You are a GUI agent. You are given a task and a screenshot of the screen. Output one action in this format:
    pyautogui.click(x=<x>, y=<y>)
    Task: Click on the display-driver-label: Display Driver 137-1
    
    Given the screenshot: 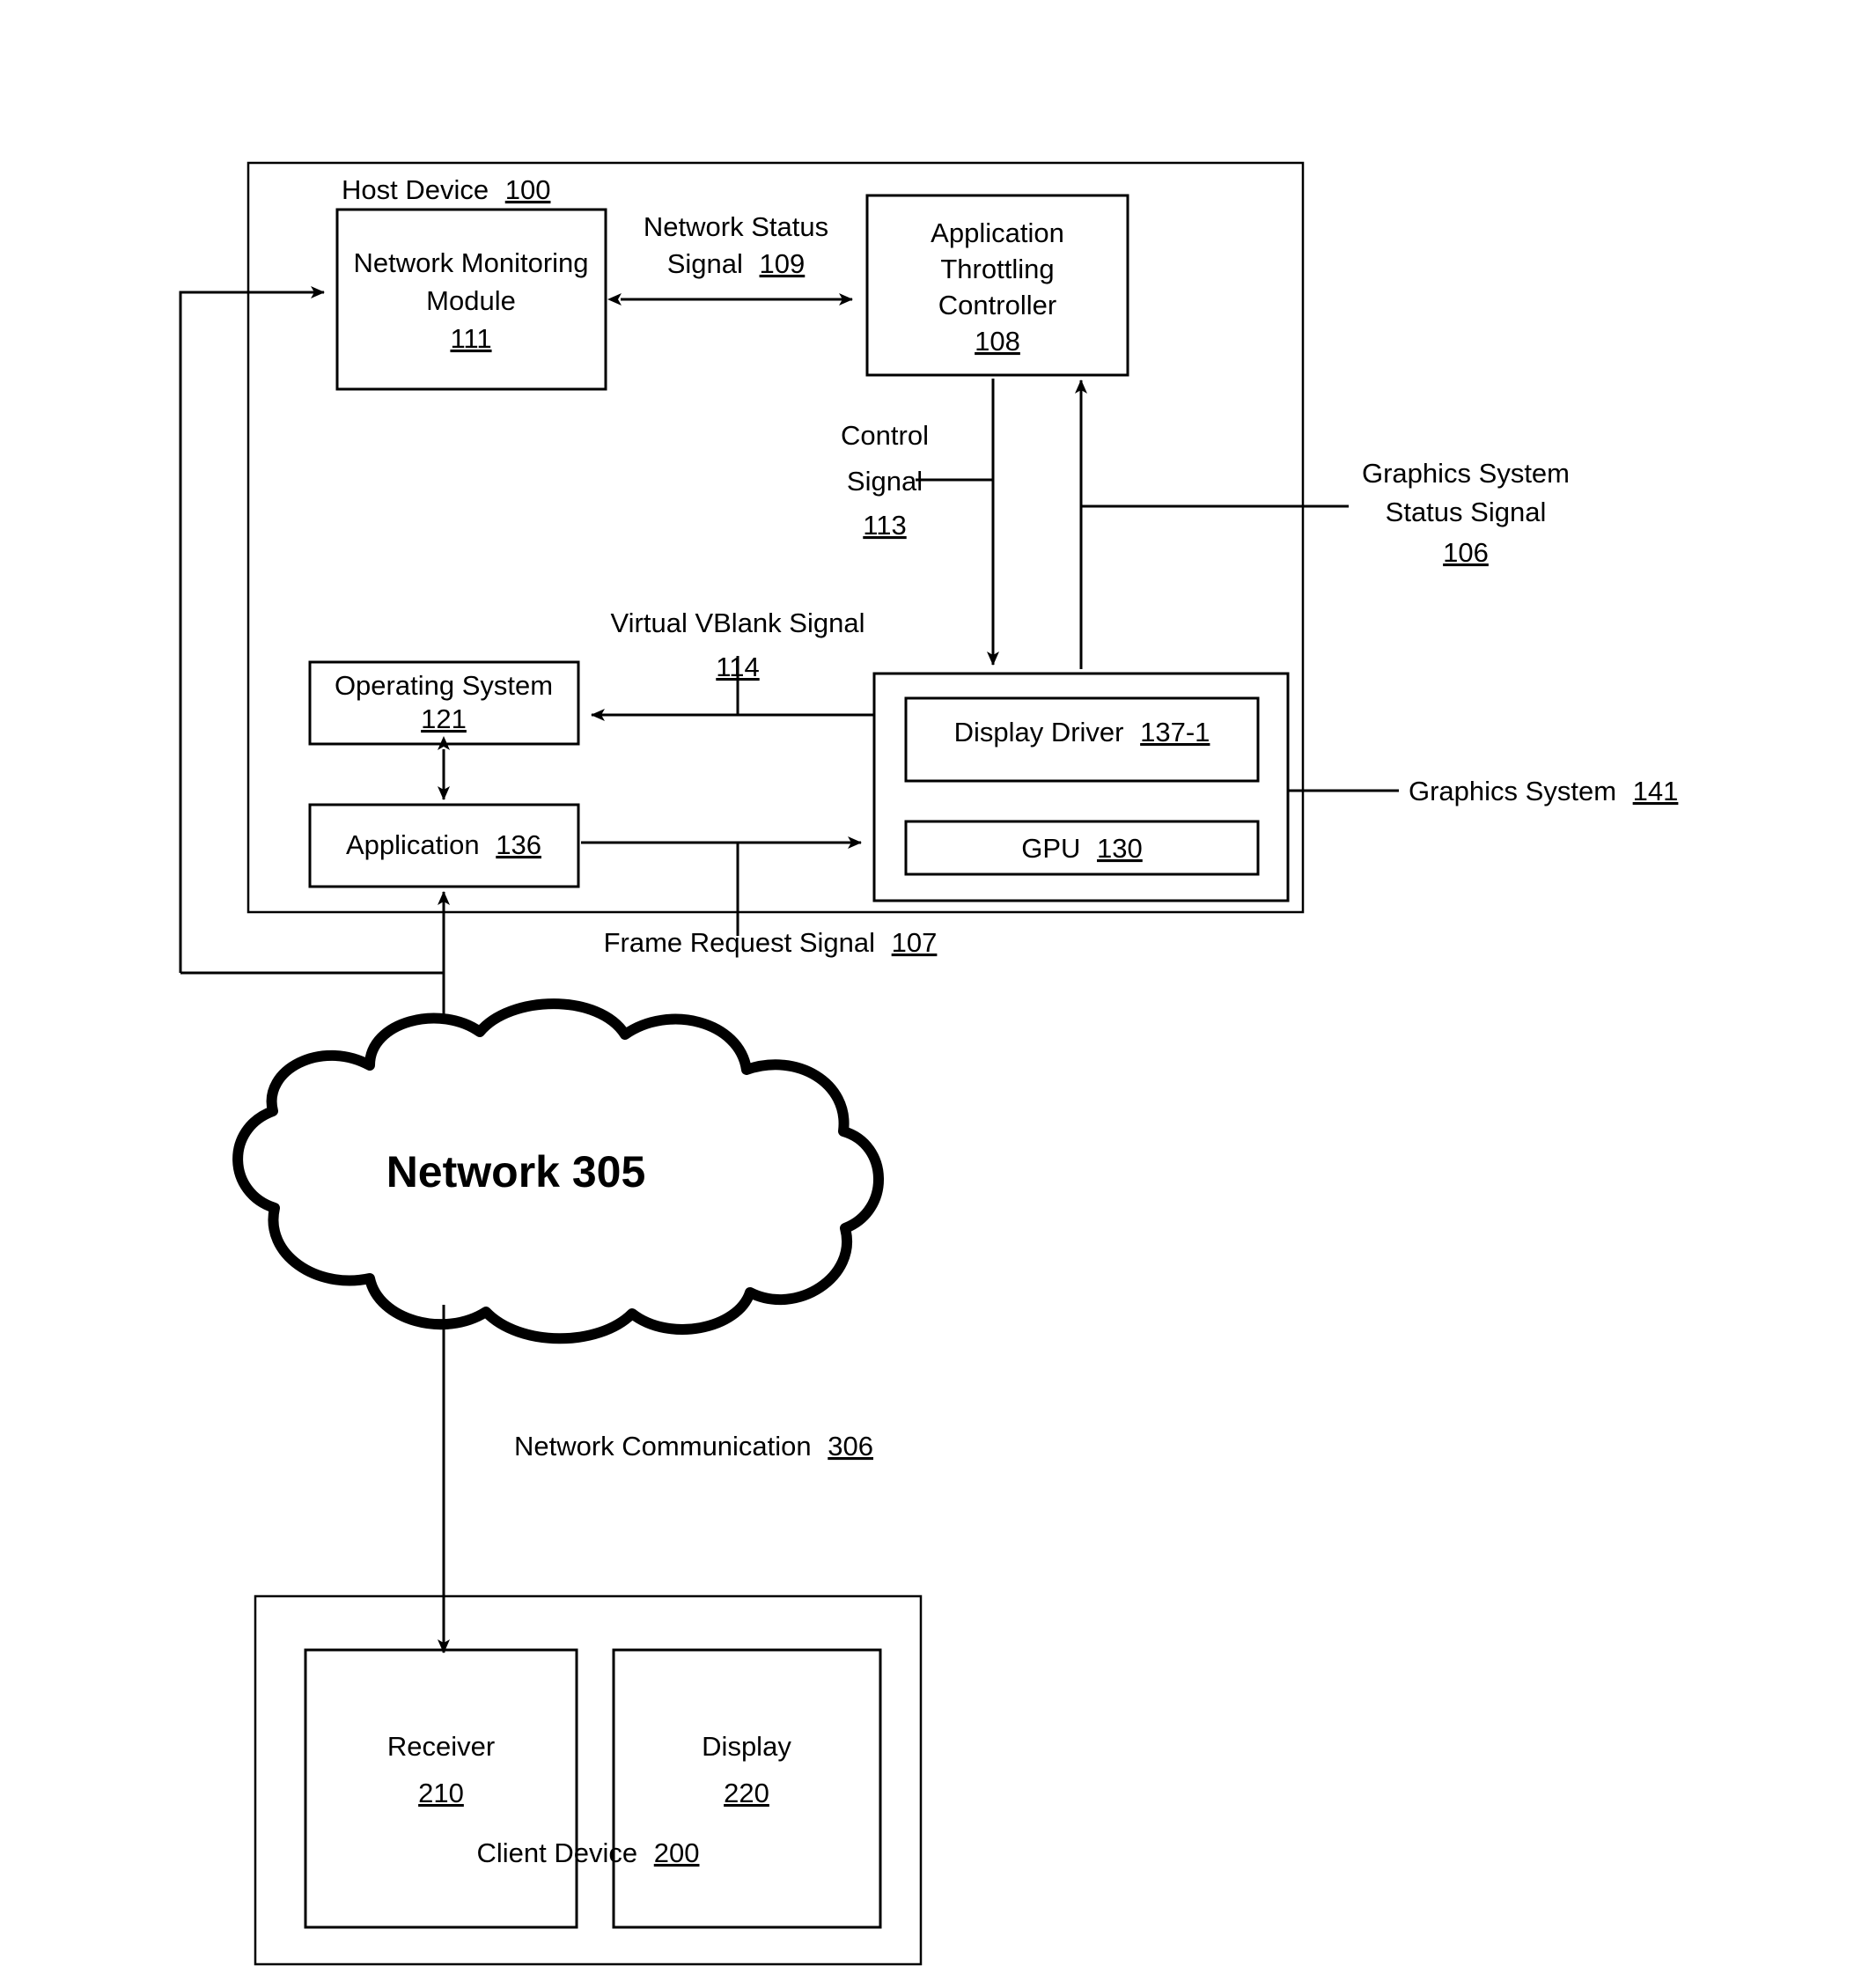 What is the action you would take?
    pyautogui.click(x=1082, y=732)
    